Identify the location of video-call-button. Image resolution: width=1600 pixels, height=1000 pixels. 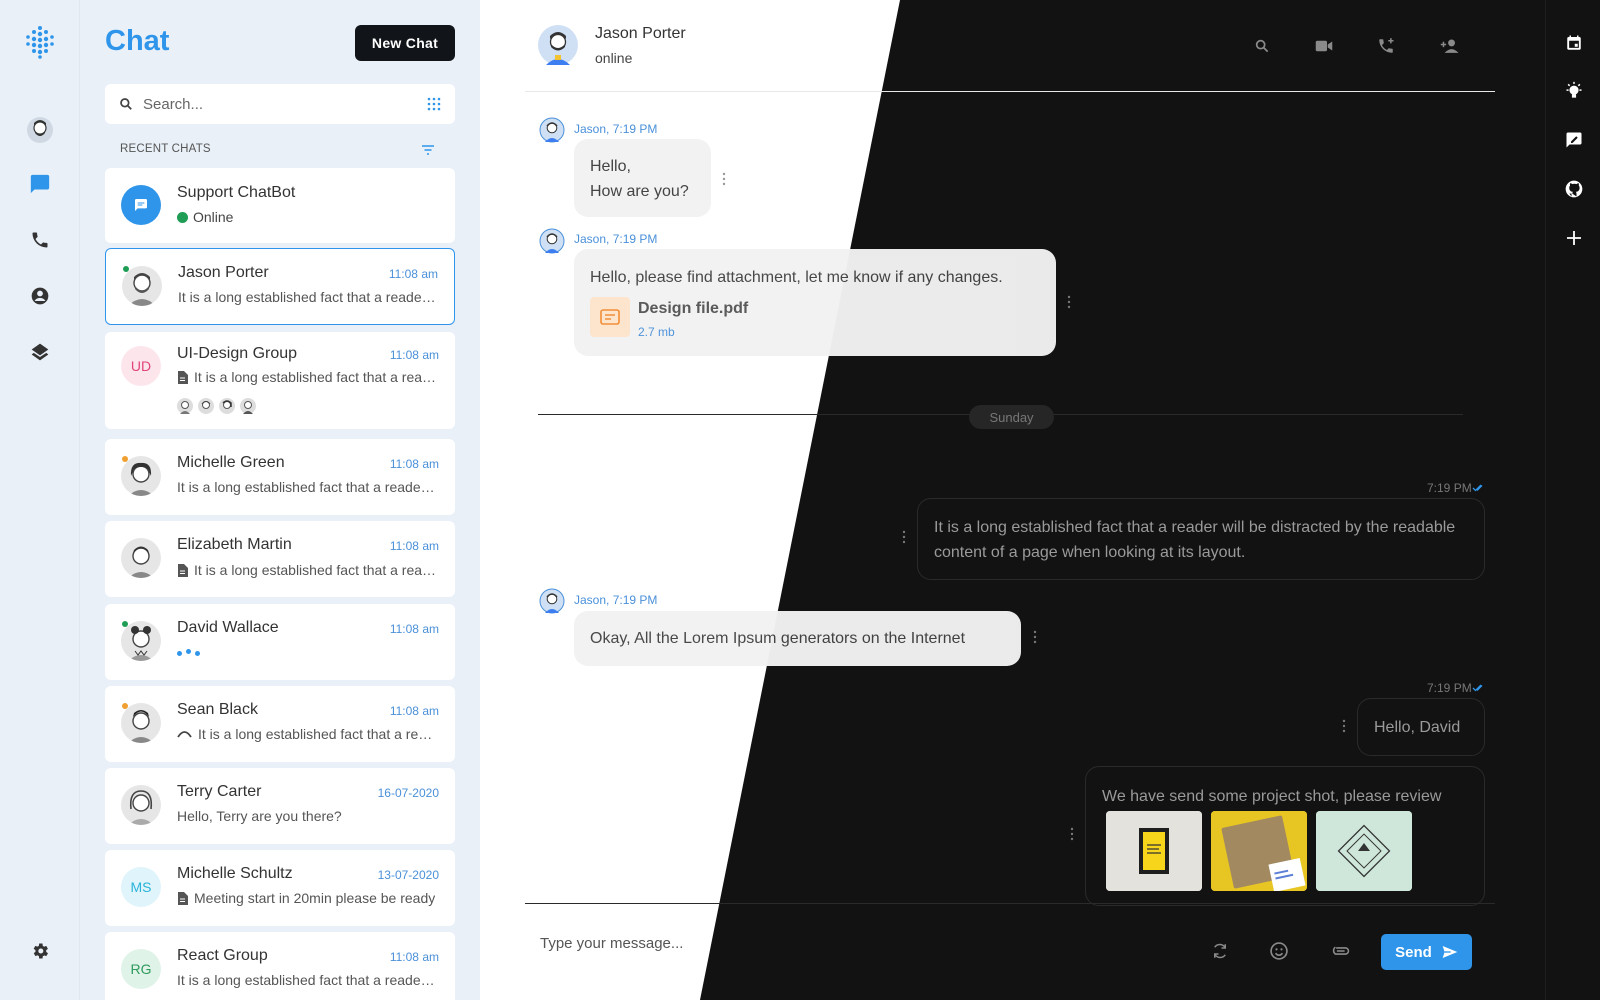
(1324, 46).